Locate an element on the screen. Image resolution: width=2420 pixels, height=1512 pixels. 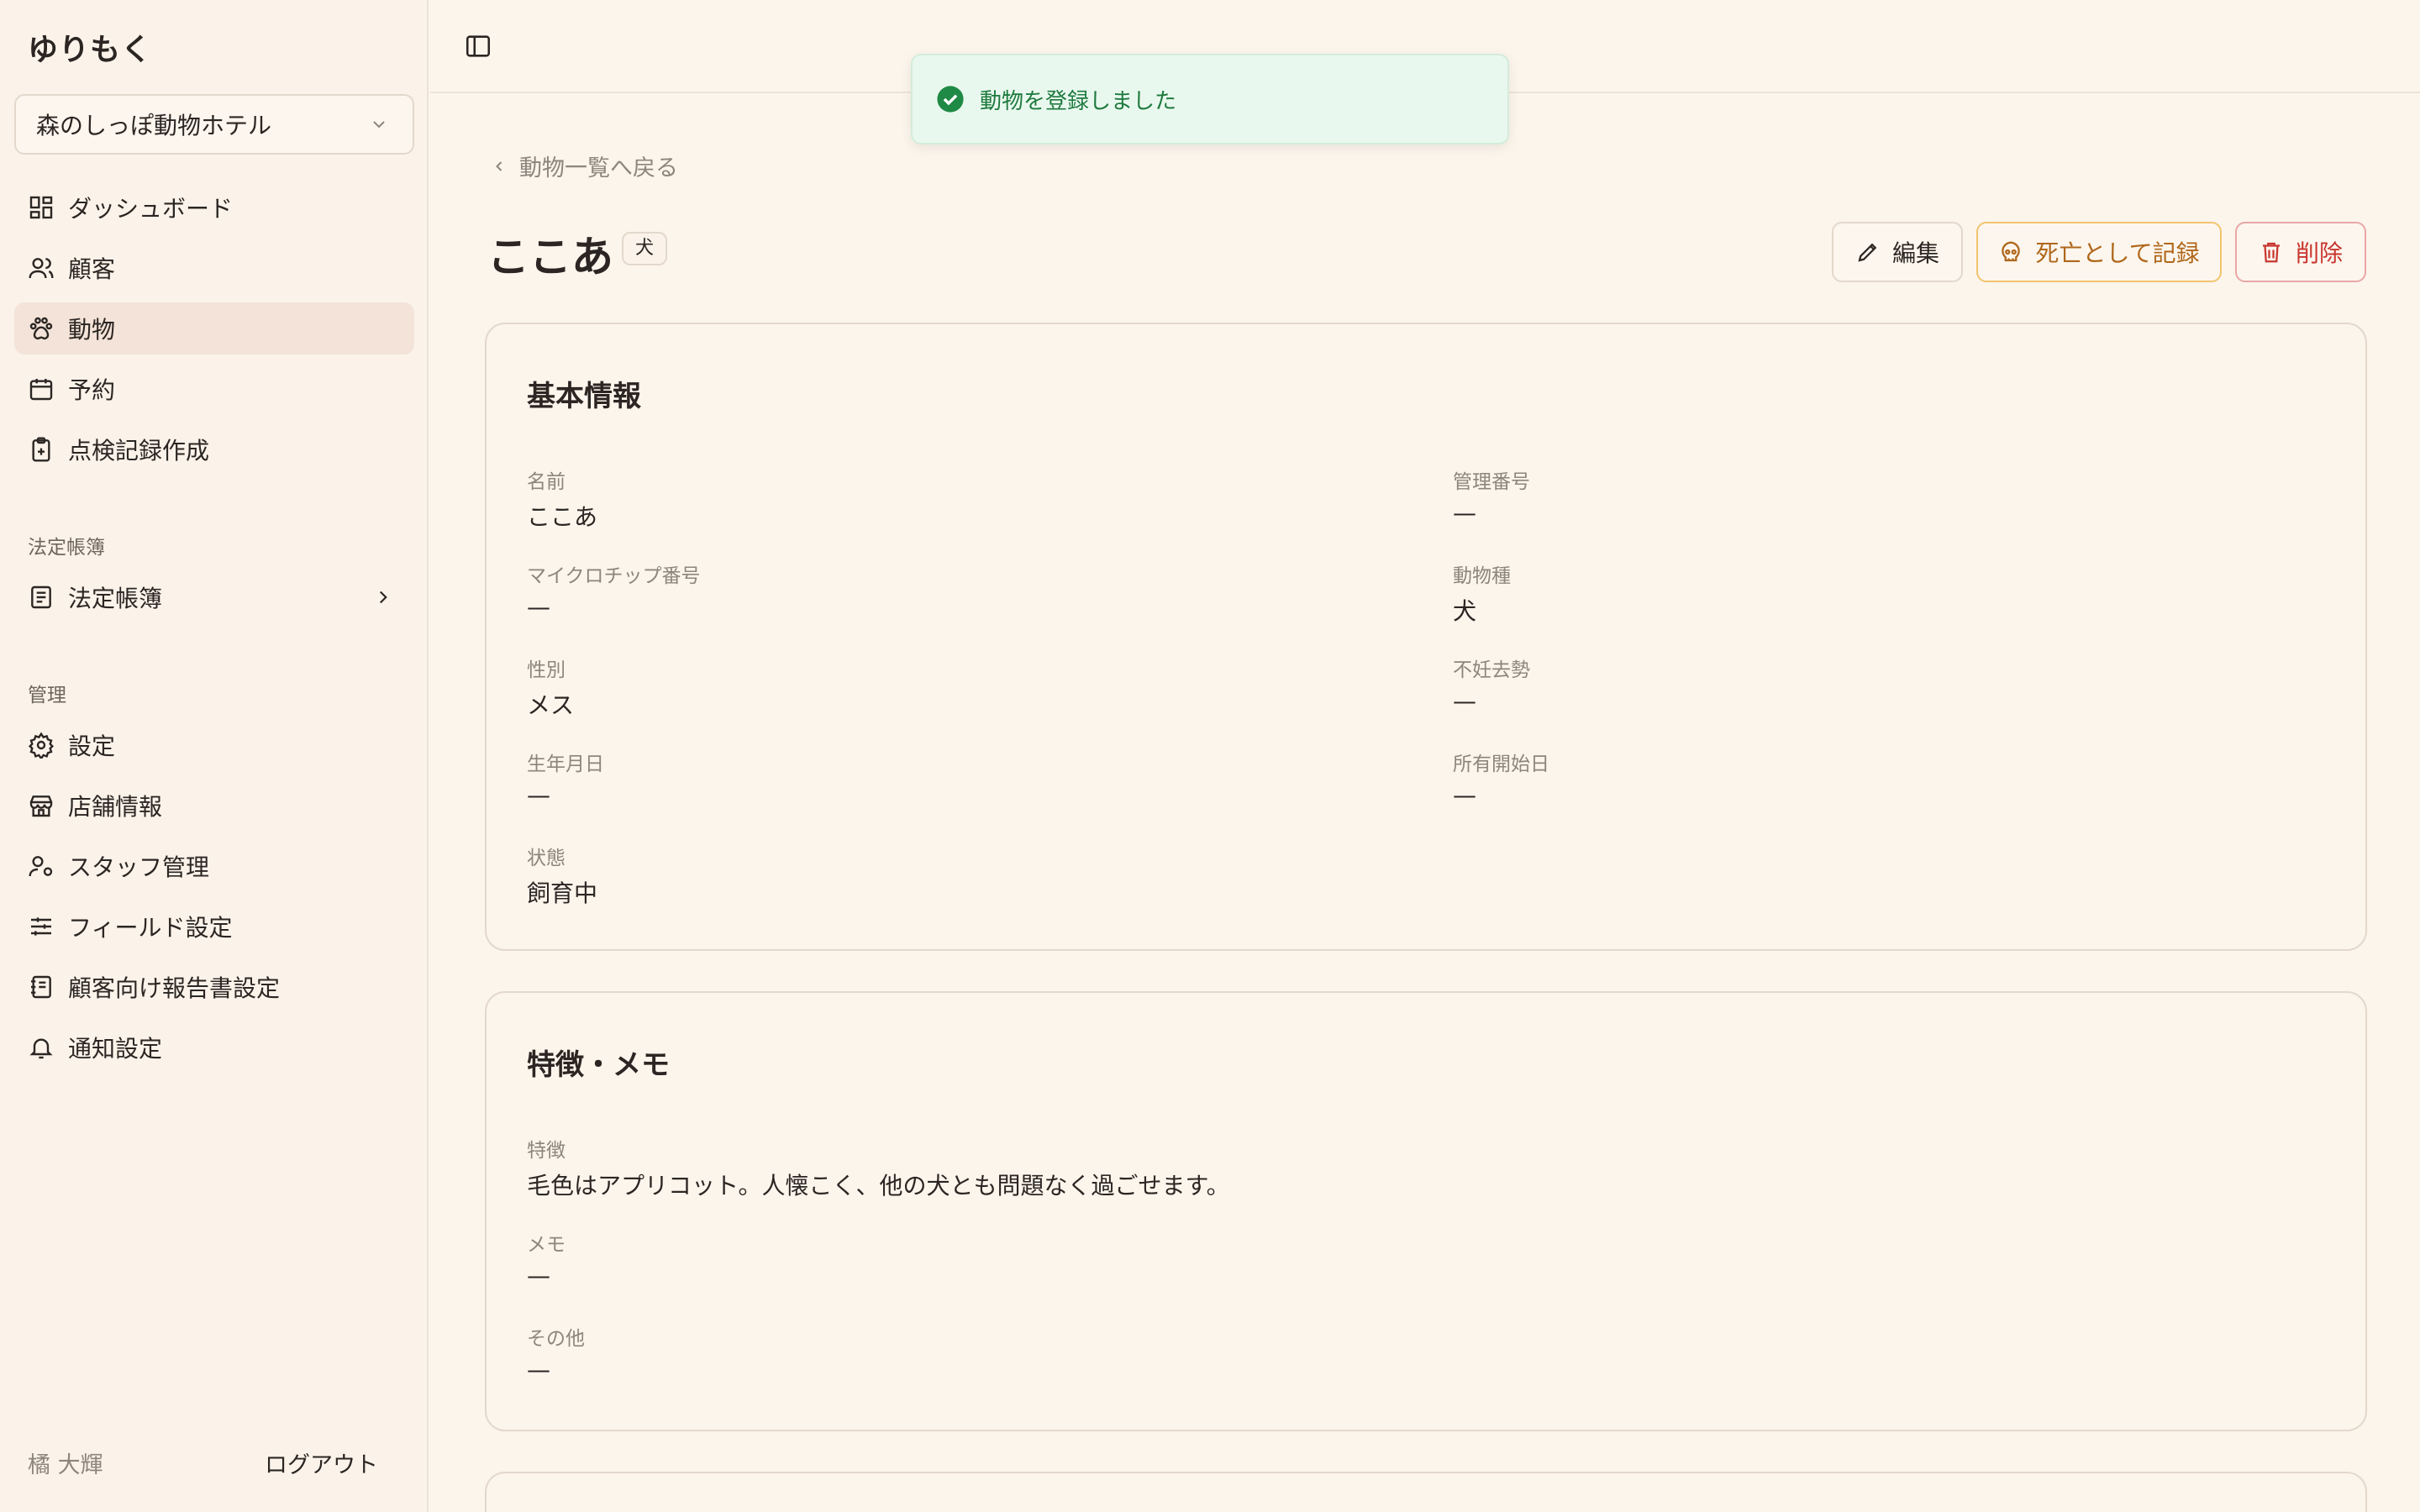
field-label: 不妊去勢 is located at coordinates (1492, 670).